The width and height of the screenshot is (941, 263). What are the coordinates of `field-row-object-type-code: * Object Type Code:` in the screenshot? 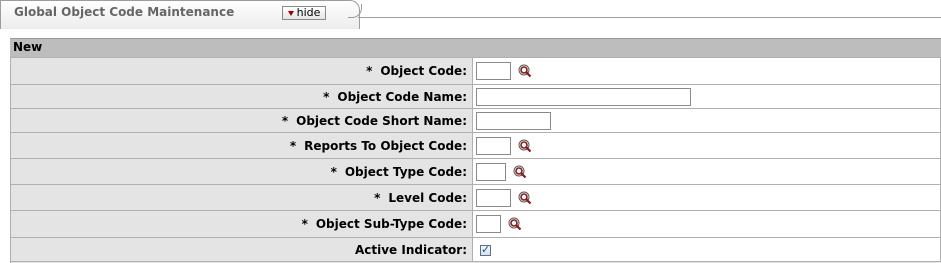 It's located at (475, 171).